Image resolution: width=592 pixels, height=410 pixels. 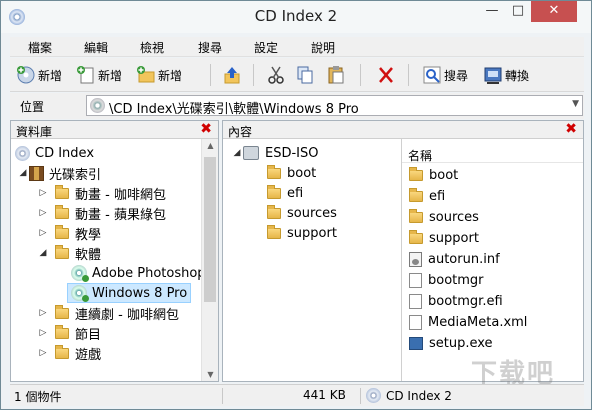 I want to click on disc-node-label: ESD-ISO, so click(x=292, y=153).